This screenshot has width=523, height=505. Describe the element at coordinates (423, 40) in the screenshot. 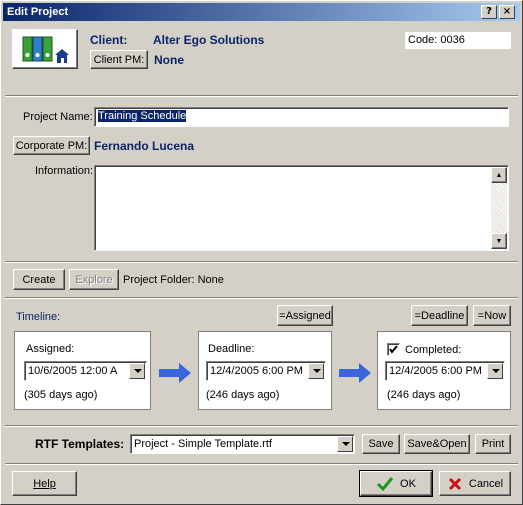

I see `code-label: Code:` at that location.